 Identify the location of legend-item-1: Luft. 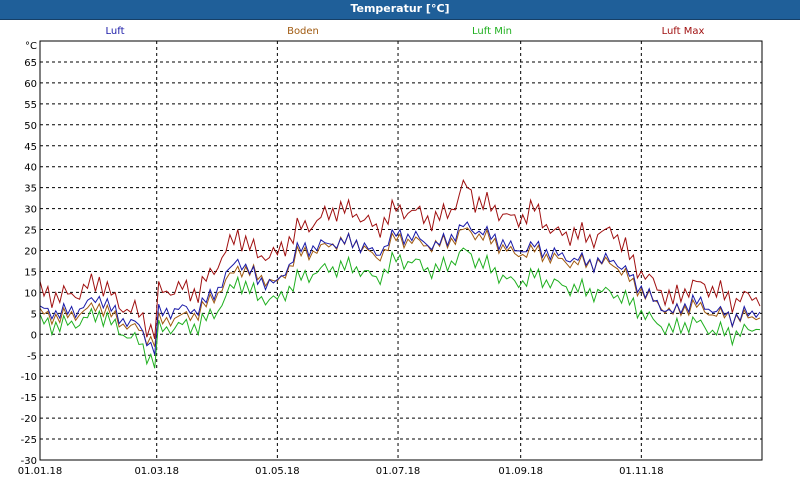
(115, 31).